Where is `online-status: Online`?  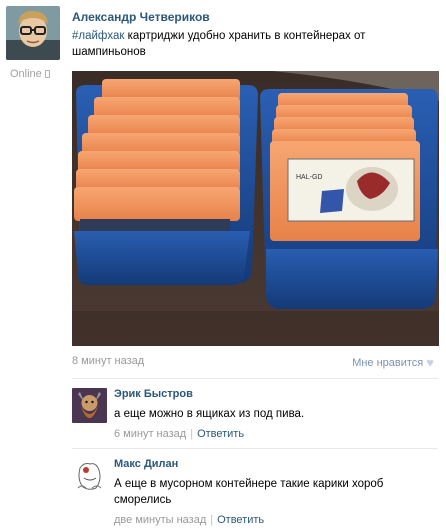
online-status: Online is located at coordinates (30, 74).